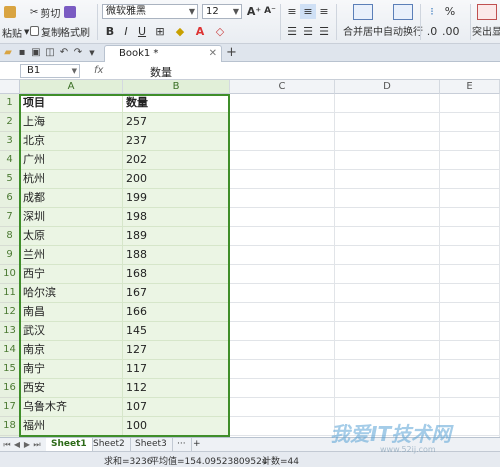 This screenshot has width=500, height=467. I want to click on table-cell: 168, so click(176, 274).